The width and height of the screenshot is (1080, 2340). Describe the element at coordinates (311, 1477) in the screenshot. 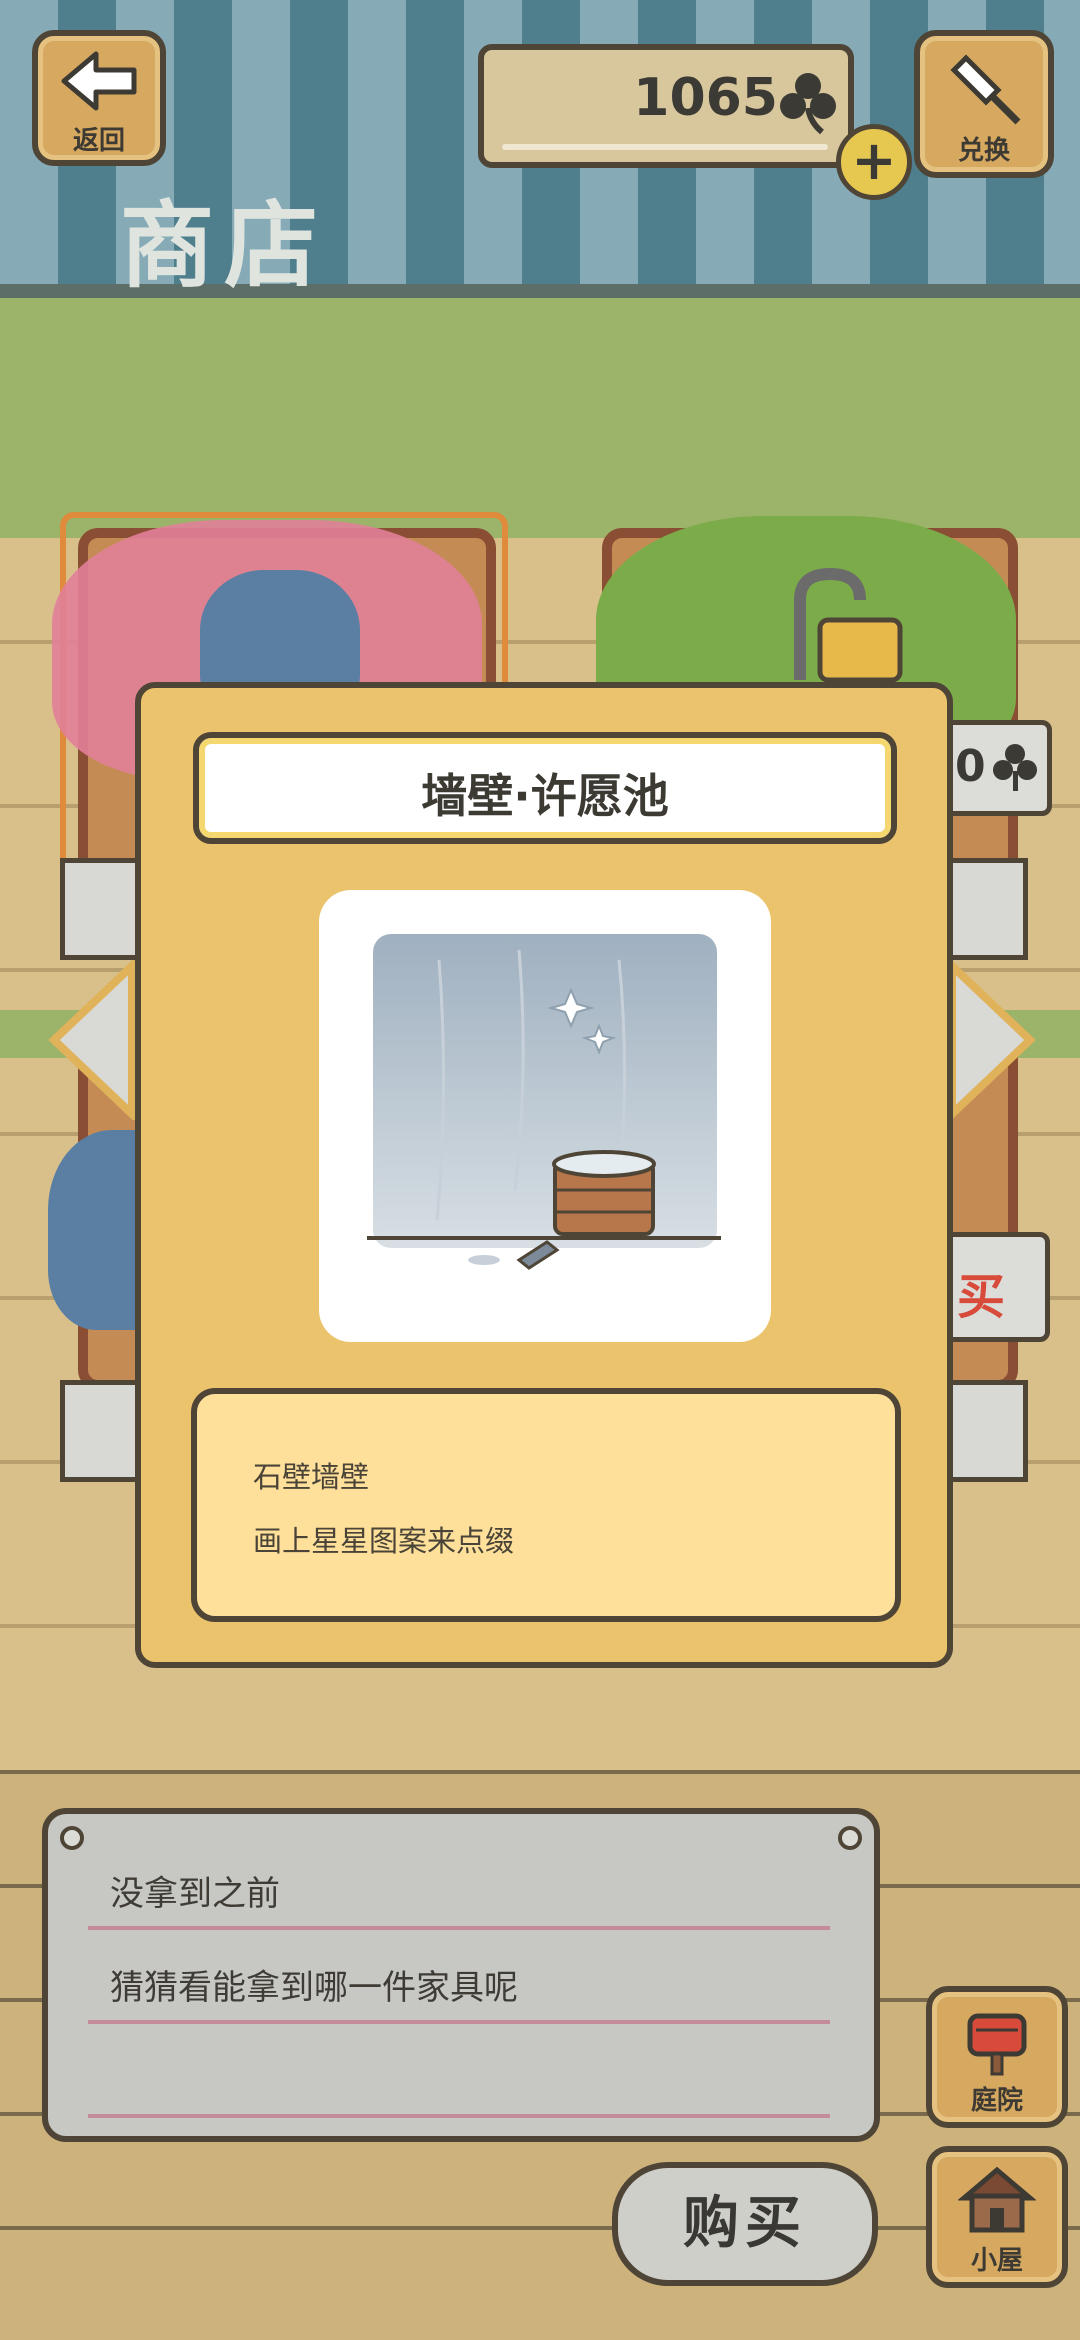

I see `item-description-line: 石壁墙壁` at that location.